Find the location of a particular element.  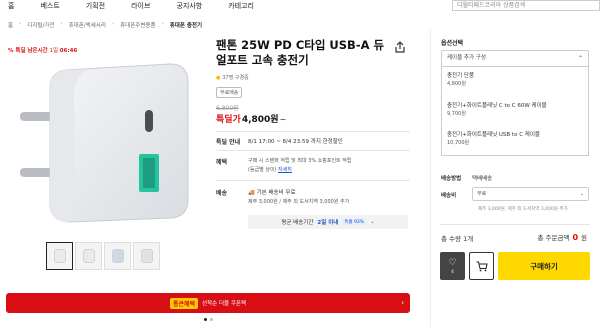

total-quantity: 총 수량 1개 is located at coordinates (457, 239).